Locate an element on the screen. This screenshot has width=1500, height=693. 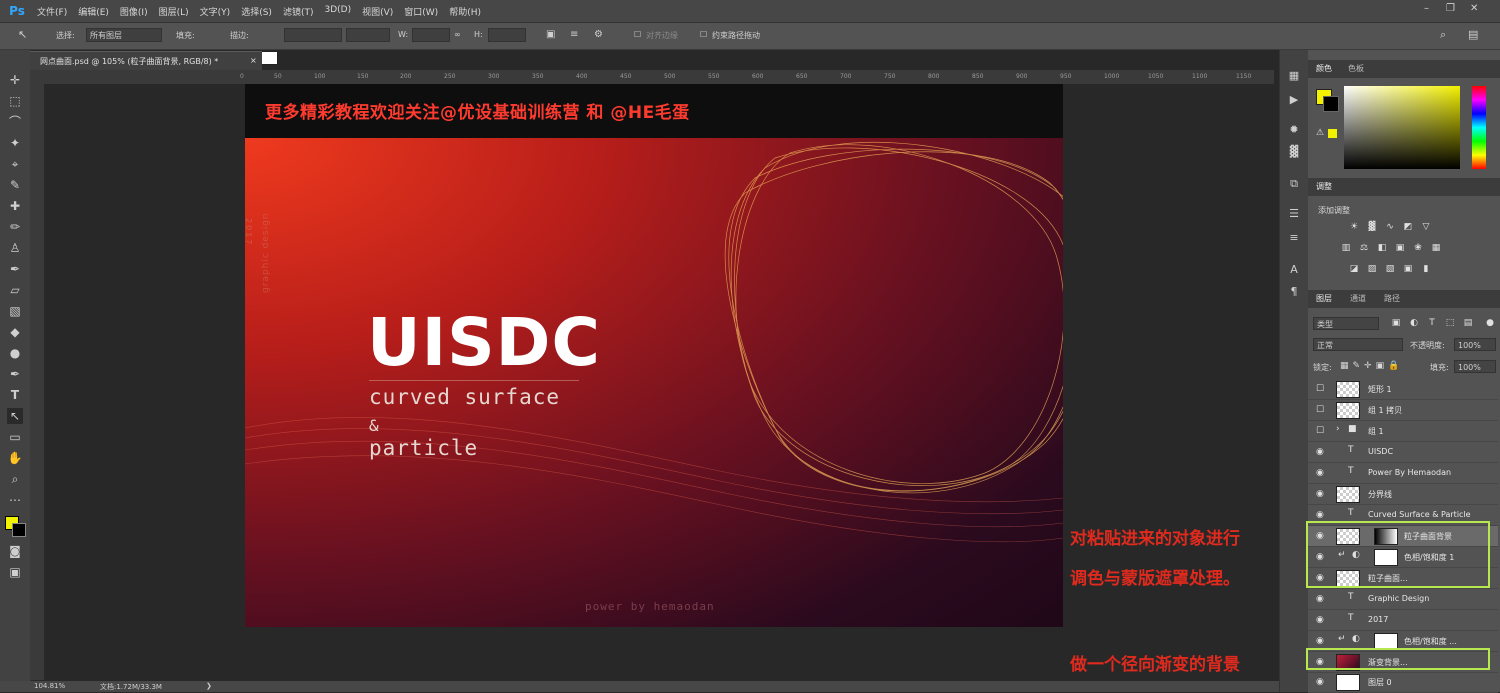
threshold-icon: ▧ is located at coordinates (1390, 269).